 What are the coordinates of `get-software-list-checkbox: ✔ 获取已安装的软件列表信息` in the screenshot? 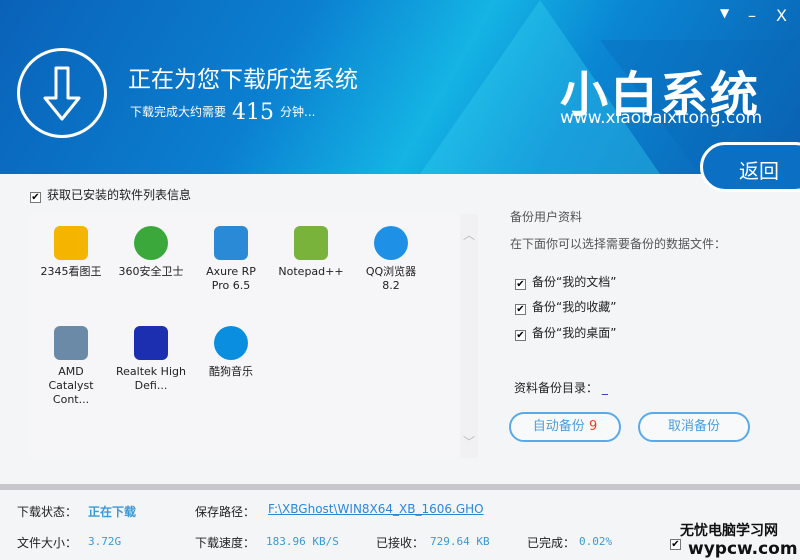 It's located at (110, 194).